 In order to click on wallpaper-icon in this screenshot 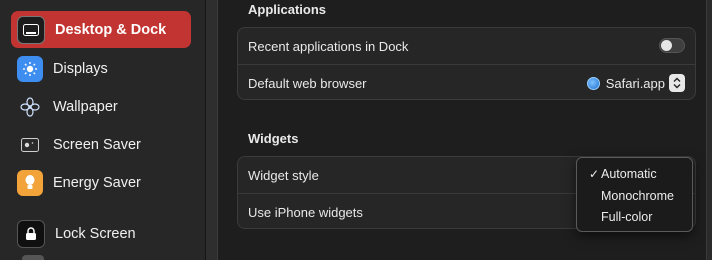, I will do `click(30, 107)`.